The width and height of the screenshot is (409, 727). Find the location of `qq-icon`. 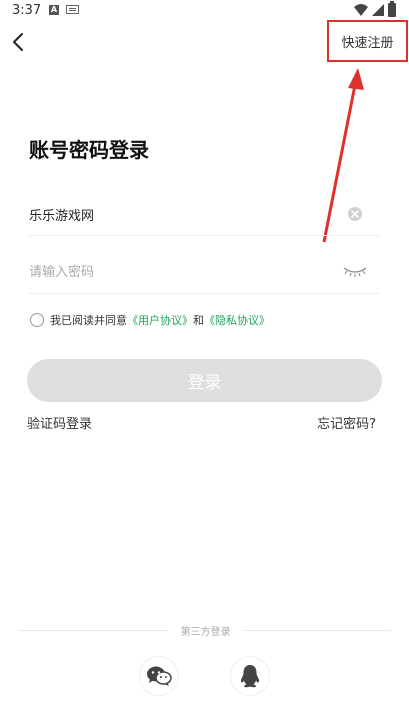

qq-icon is located at coordinates (250, 676).